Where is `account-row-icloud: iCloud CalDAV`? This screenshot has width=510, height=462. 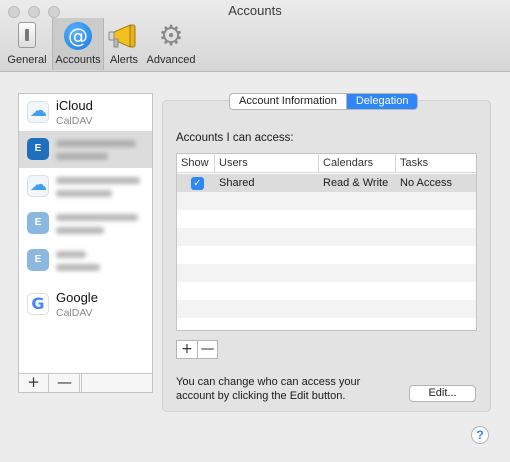
account-row-icloud: iCloud CalDAV is located at coordinates (85, 112).